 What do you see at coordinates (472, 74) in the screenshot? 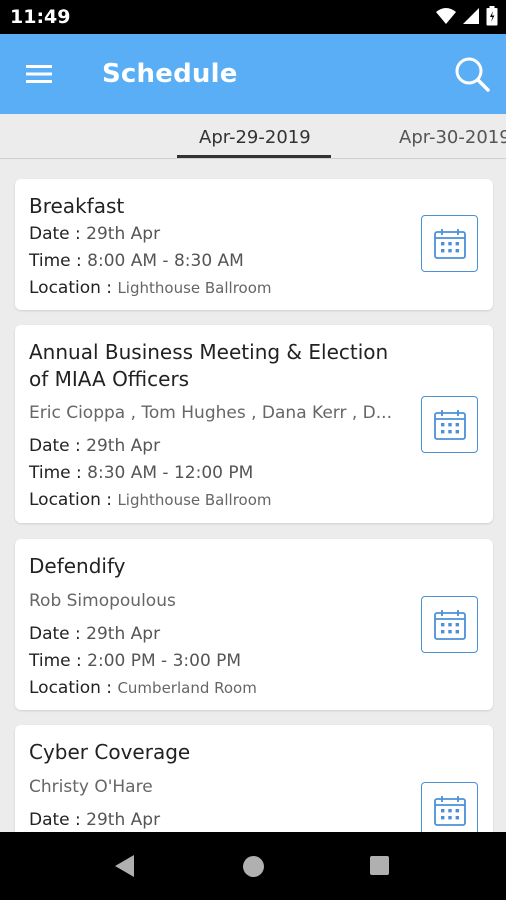
I see `search-icon` at bounding box center [472, 74].